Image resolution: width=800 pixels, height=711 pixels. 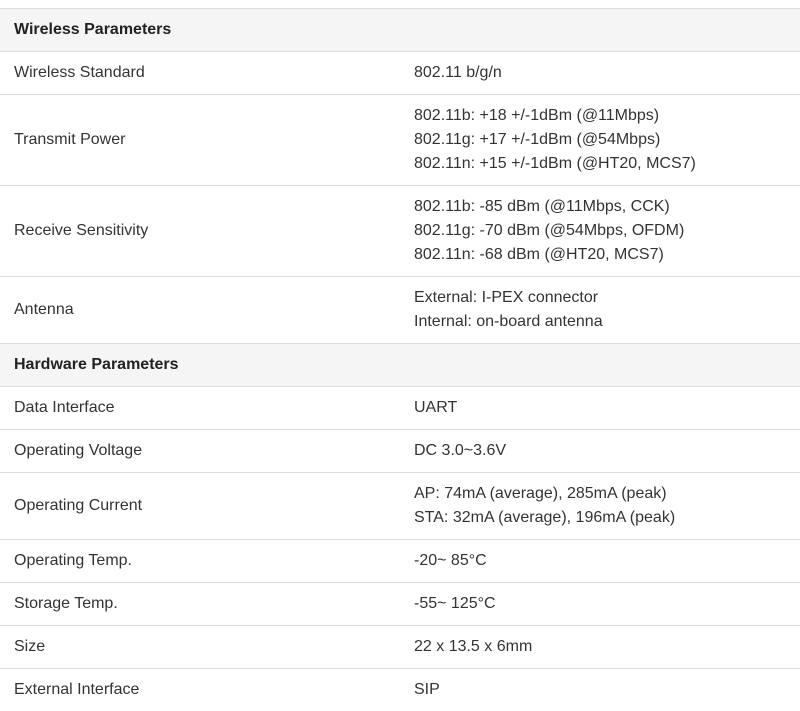 What do you see at coordinates (200, 561) in the screenshot?
I see `row-label: Operating Temp.` at bounding box center [200, 561].